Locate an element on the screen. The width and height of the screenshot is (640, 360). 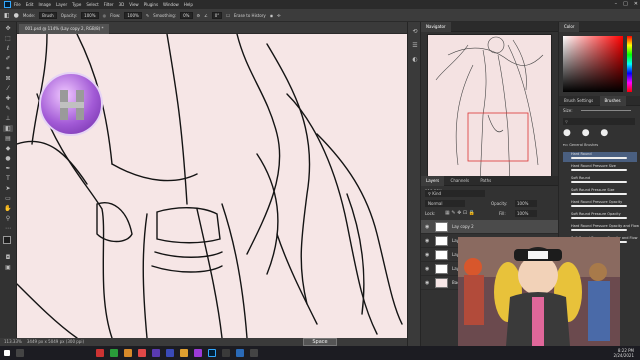
properties-panel-icon: ☰ is located at coordinates (415, 45).